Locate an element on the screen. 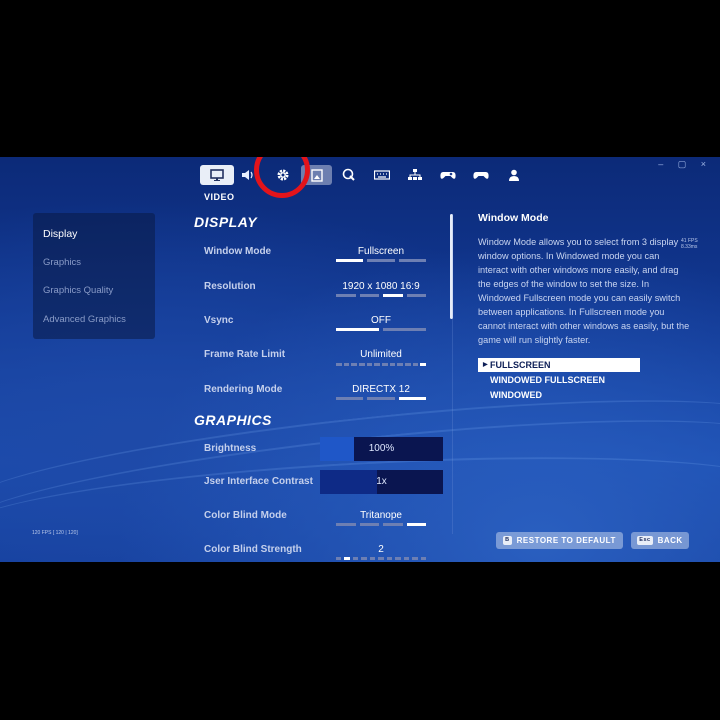 This screenshot has height=720, width=720. rendering-mode-value: DIRECTX 12 is located at coordinates (381, 389).